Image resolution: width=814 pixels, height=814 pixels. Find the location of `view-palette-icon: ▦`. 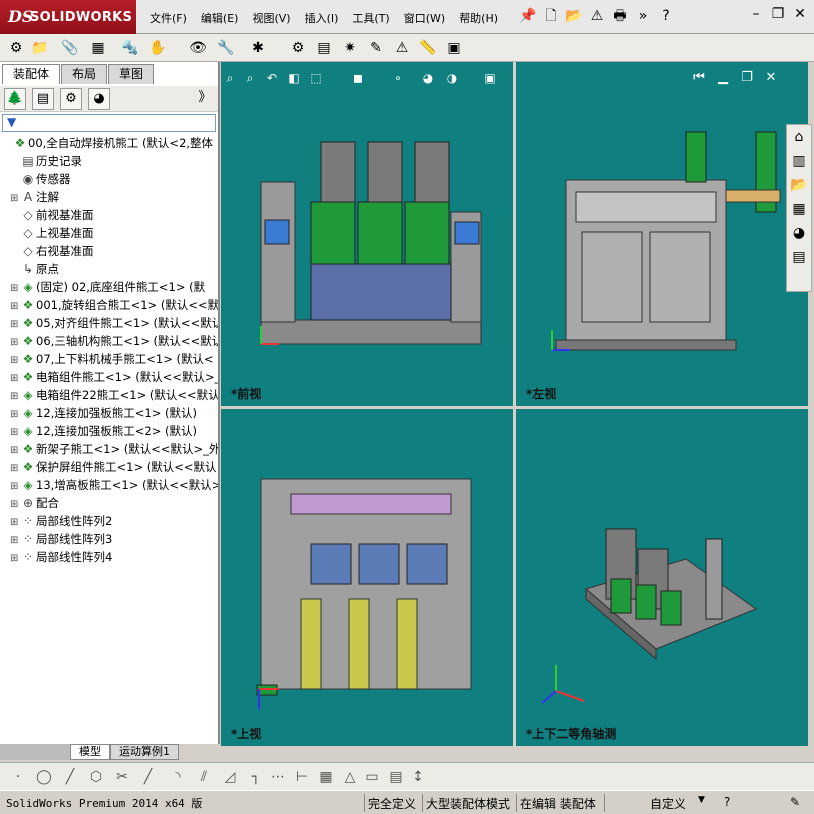

view-palette-icon: ▦ is located at coordinates (799, 209).